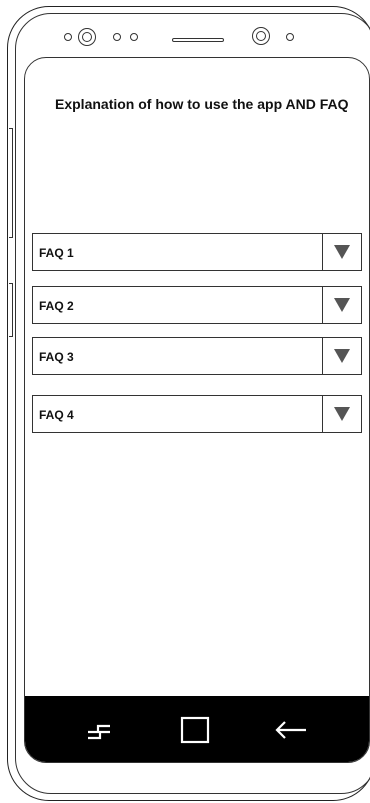  I want to click on faq-item-label: FAQ 2, so click(56, 306).